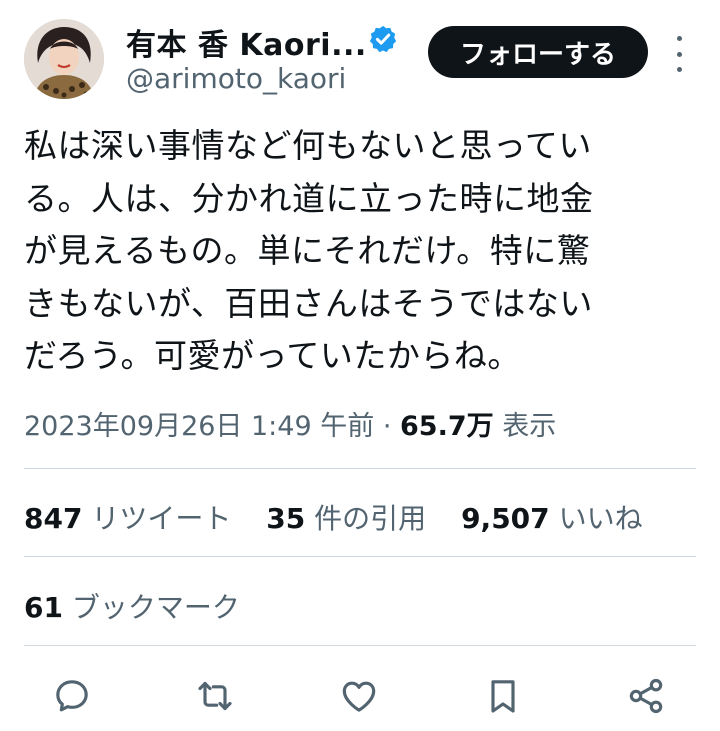  Describe the element at coordinates (272, 355) in the screenshot. I see `tweet-text-line: だろう。可愛がっていたからね。` at that location.